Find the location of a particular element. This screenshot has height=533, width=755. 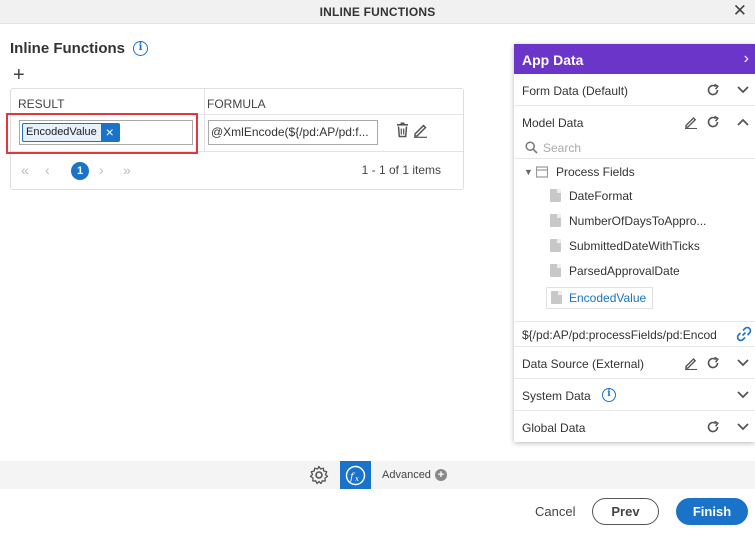

fx-button: f x is located at coordinates (355, 475).